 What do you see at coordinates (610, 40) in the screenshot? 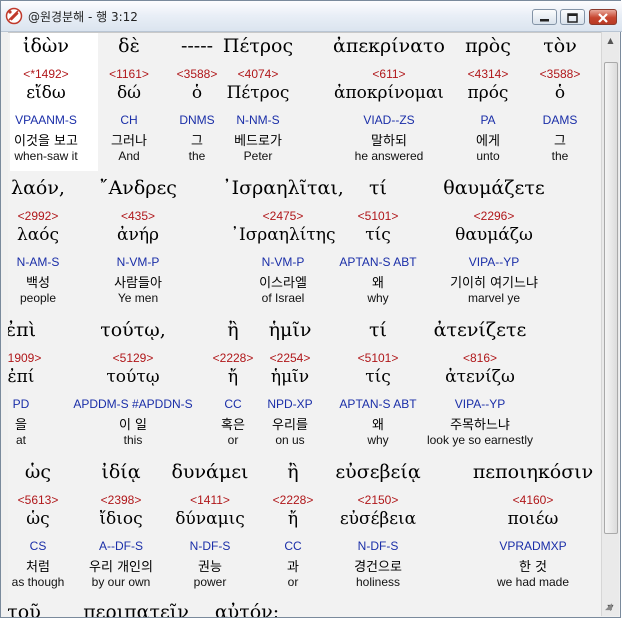
I see `scroll-up-arrow-icon: ▲` at bounding box center [610, 40].